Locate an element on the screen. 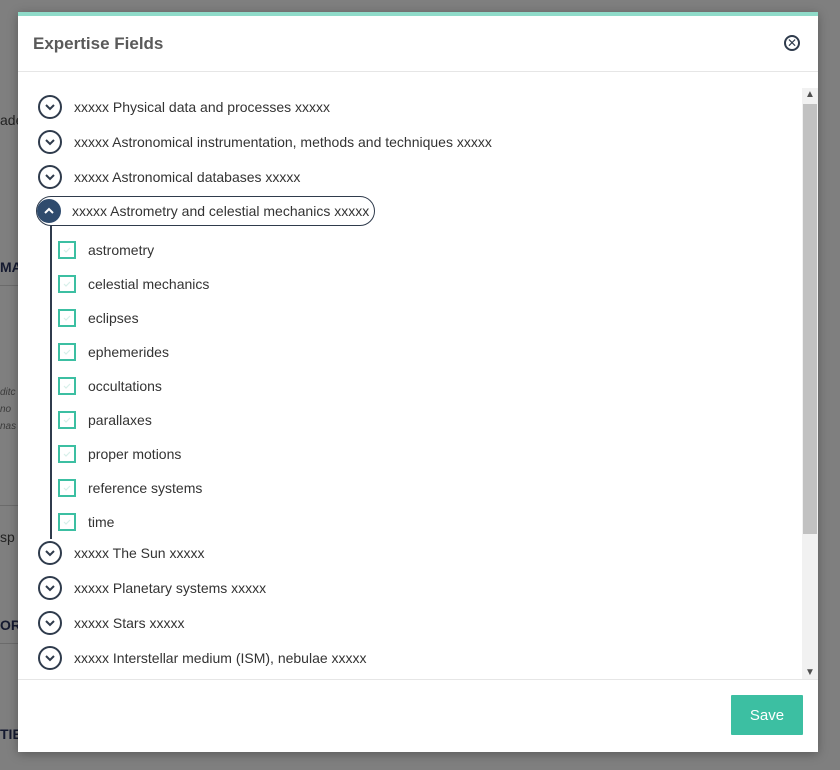  expertise-option: occultations is located at coordinates (428, 386).